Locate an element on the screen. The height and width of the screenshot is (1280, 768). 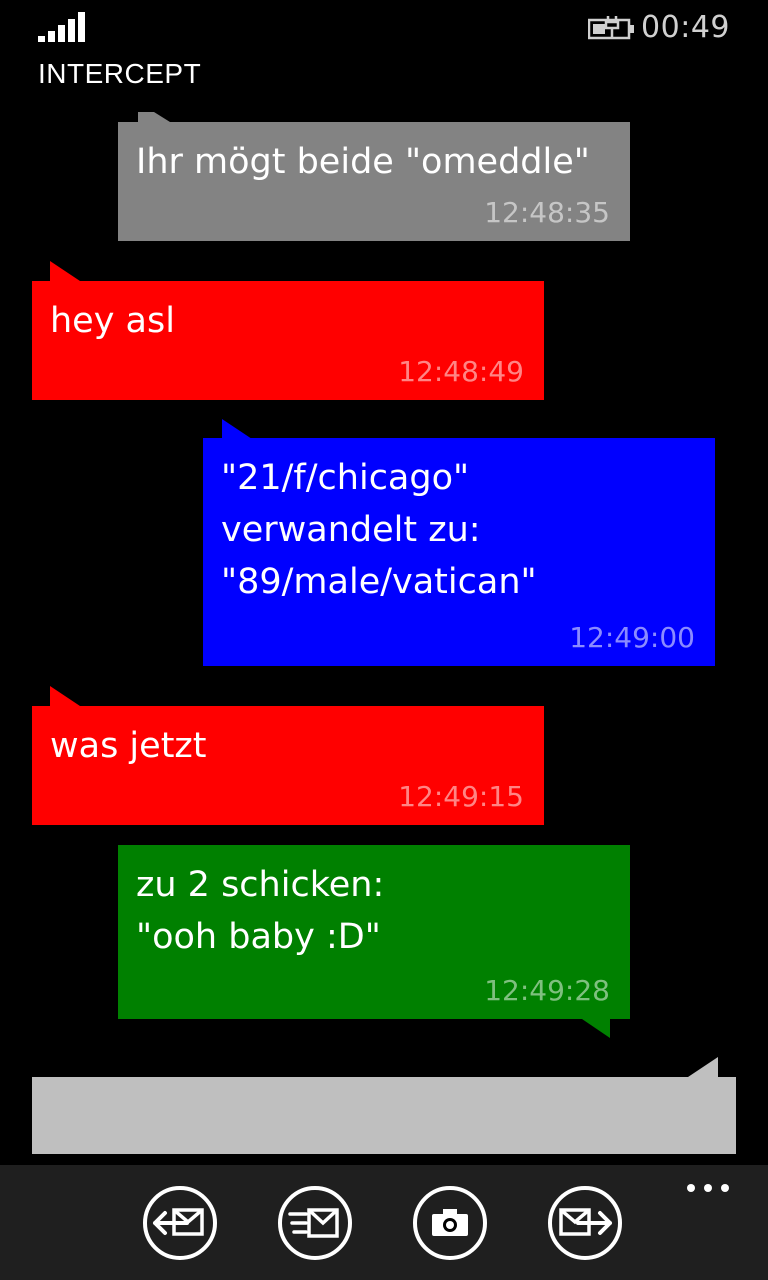
status-bar: 00:49 is located at coordinates (384, 28).